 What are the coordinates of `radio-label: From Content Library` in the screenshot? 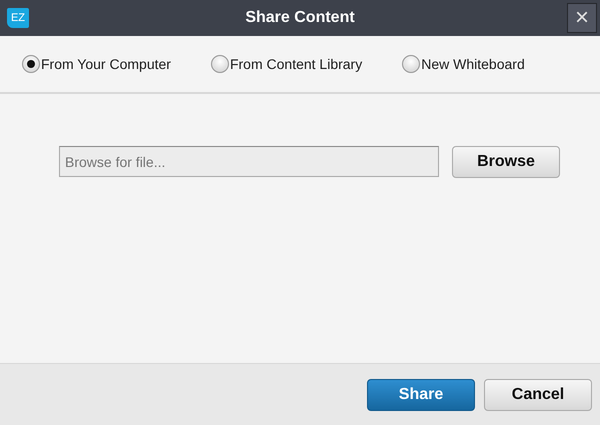 It's located at (296, 64).